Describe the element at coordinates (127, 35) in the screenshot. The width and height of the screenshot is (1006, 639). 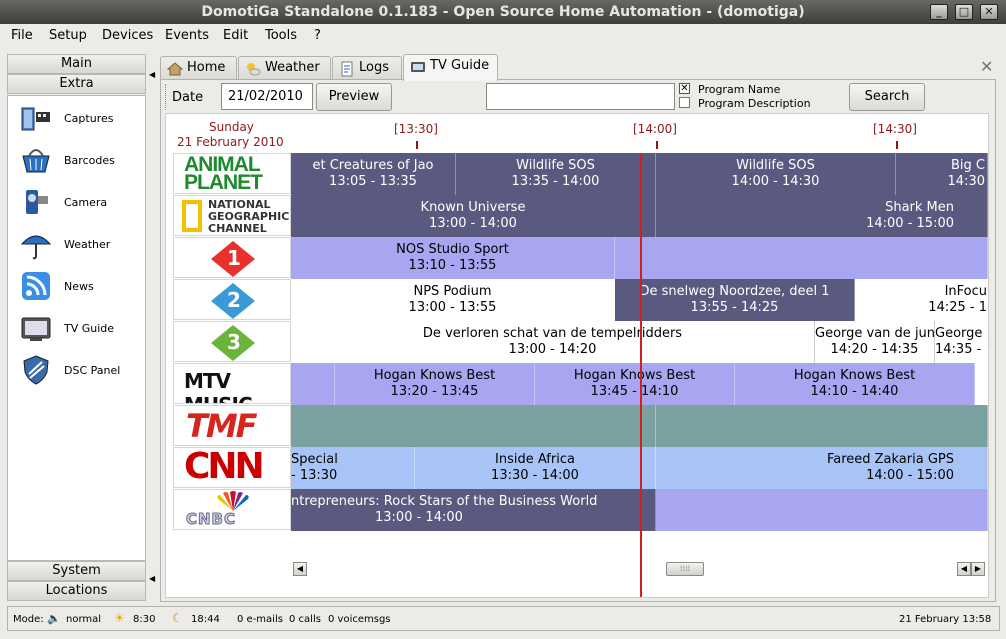
I see `menu-devices: Devices` at that location.